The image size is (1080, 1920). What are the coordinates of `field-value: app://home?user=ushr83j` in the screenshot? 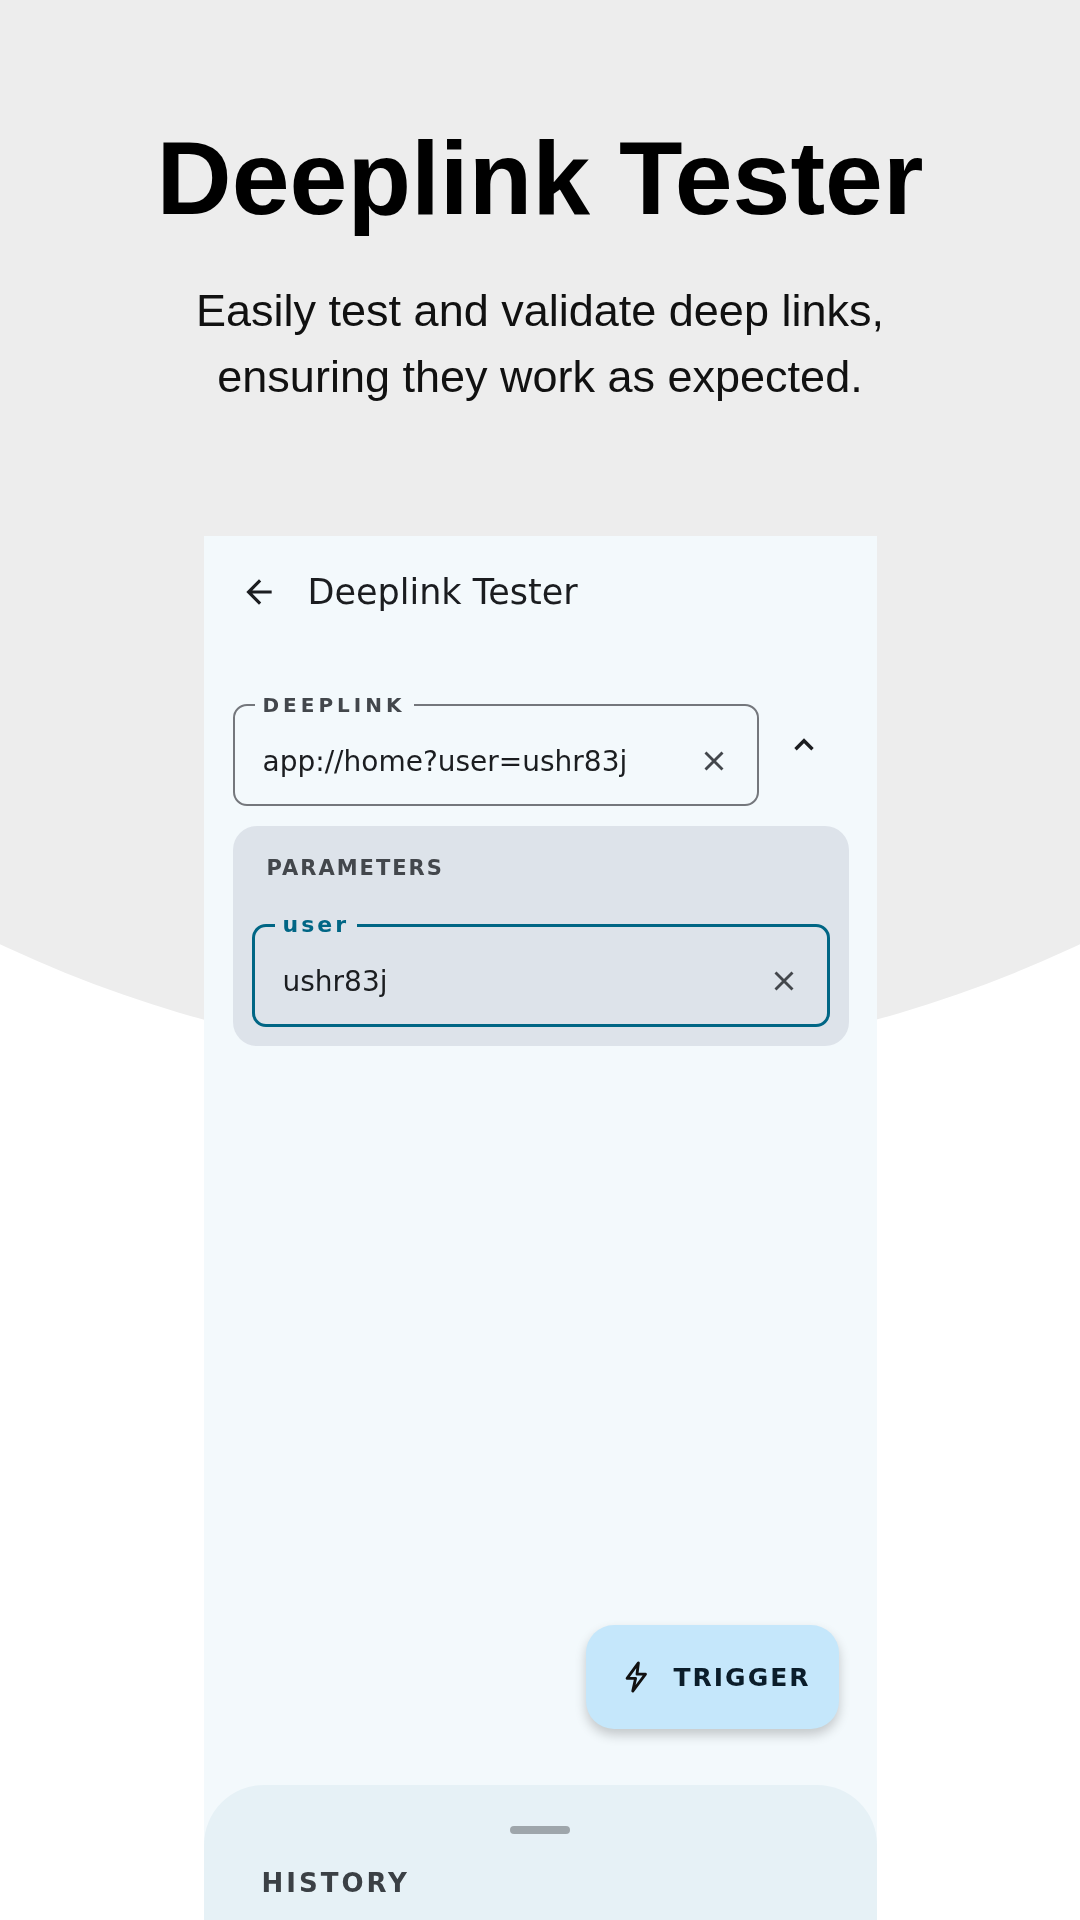 It's located at (445, 761).